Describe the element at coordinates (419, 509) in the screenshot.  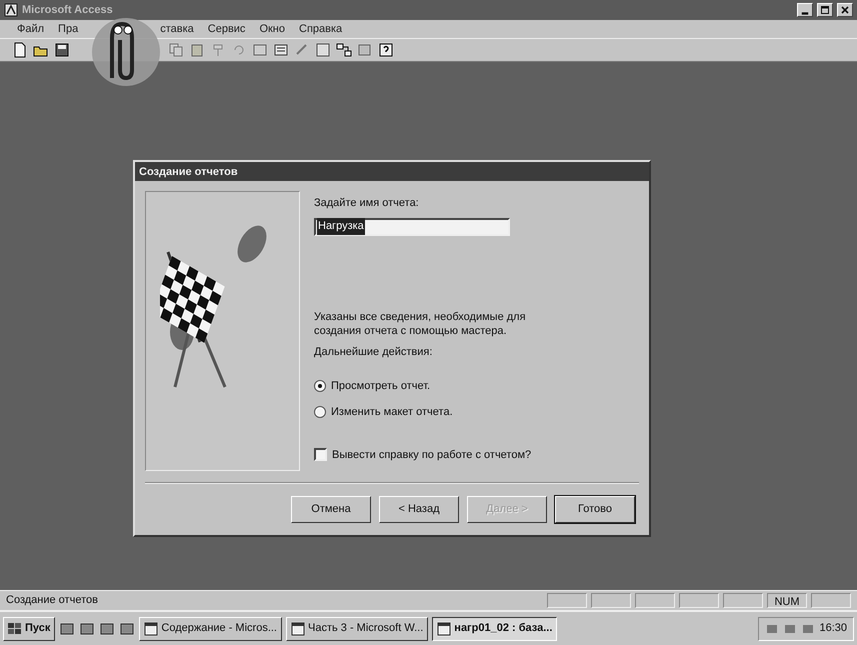
I see `dialog-button: < Назад` at that location.